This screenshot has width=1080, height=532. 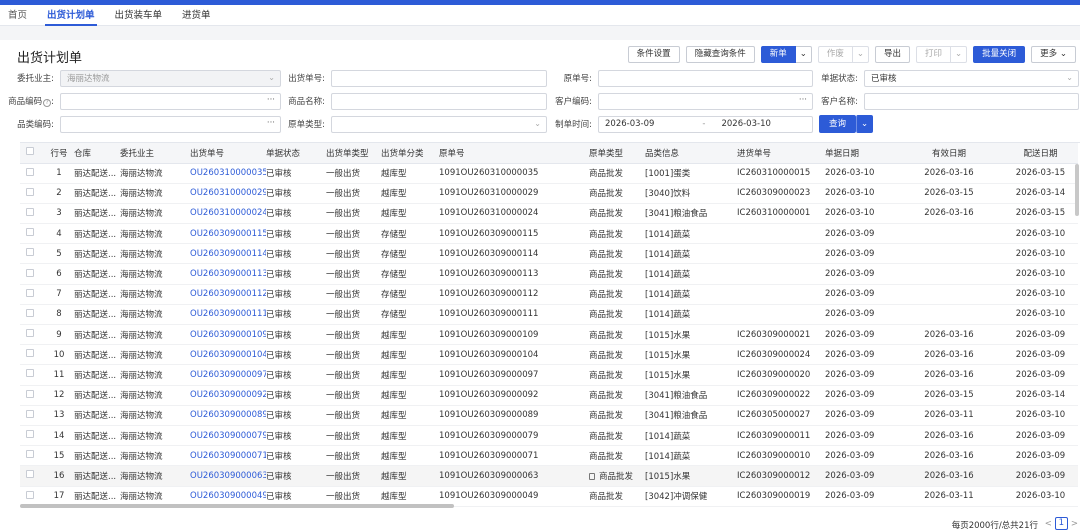 I want to click on horizontal-scroll-thumb, so click(x=237, y=506).